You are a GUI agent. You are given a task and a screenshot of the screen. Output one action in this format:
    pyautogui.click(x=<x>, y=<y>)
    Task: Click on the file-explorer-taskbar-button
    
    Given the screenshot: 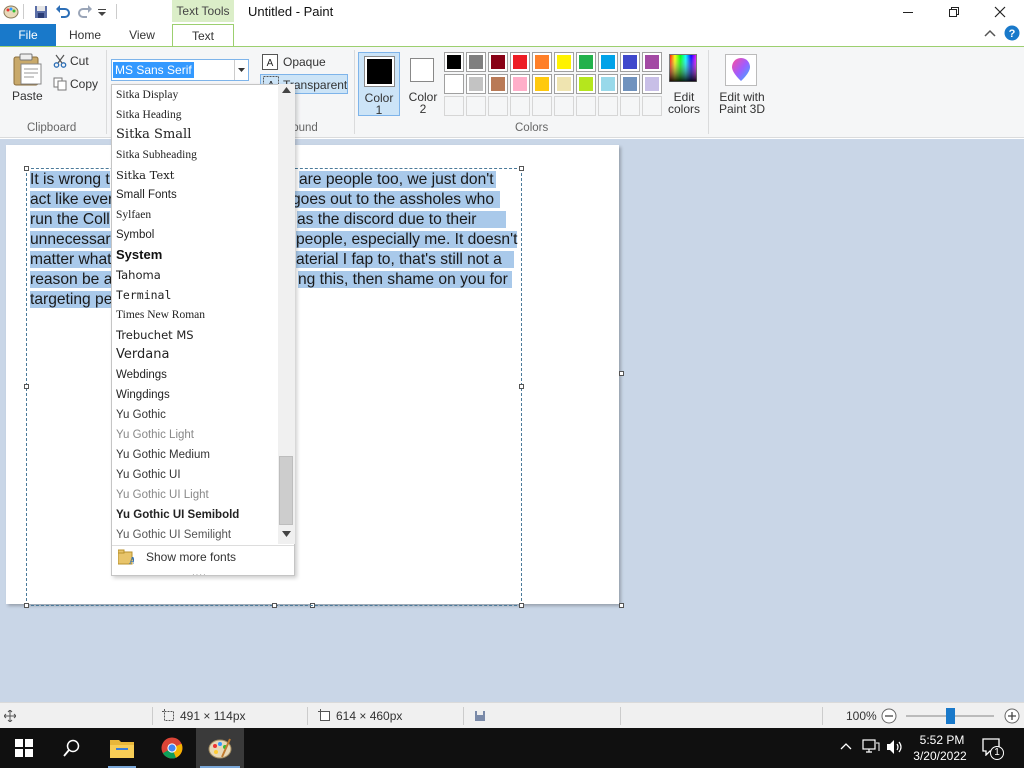 What is the action you would take?
    pyautogui.click(x=122, y=748)
    